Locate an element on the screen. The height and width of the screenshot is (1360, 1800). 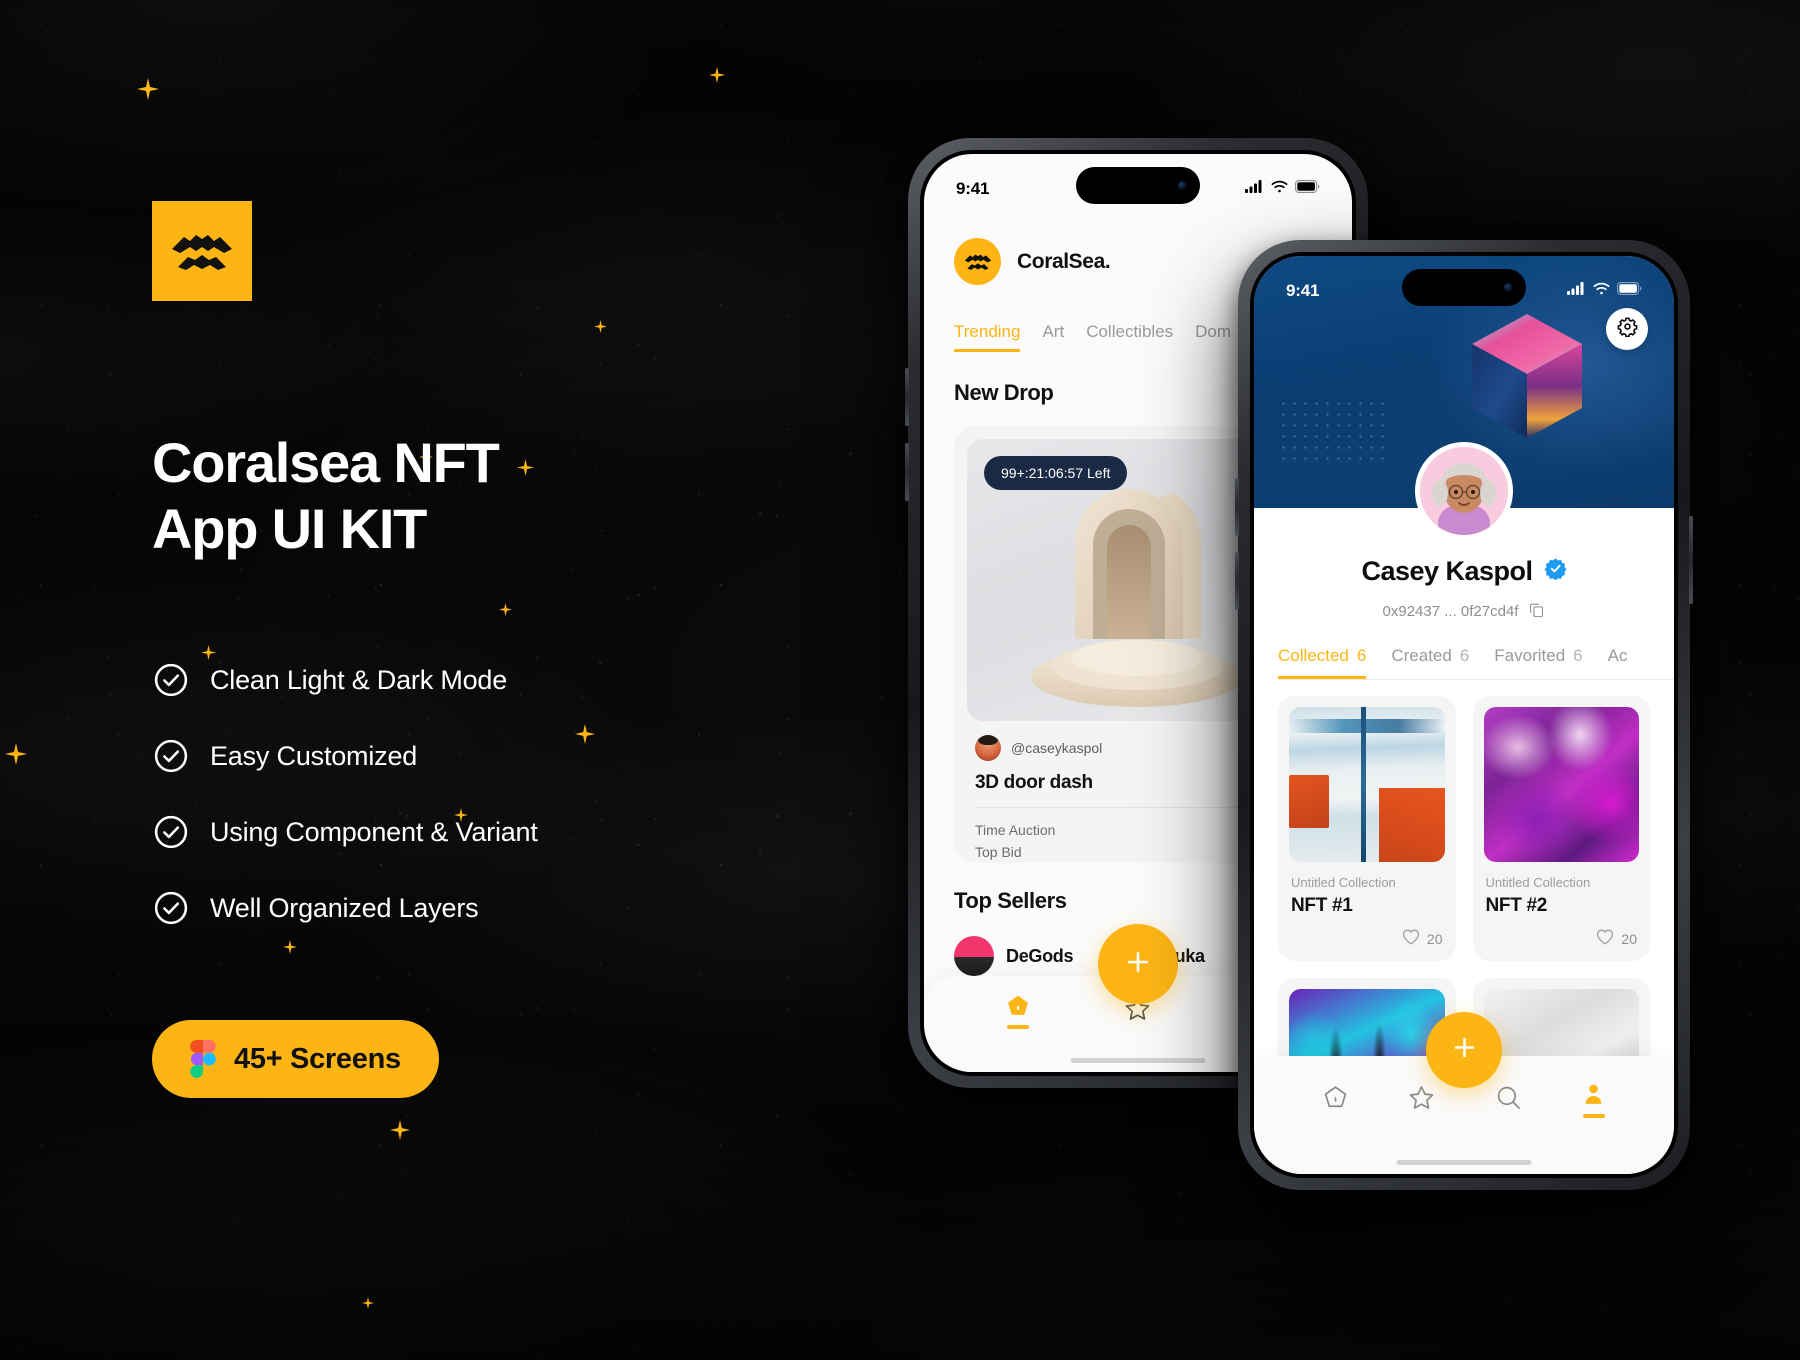
seller-name: DeGods is located at coordinates (1040, 955).